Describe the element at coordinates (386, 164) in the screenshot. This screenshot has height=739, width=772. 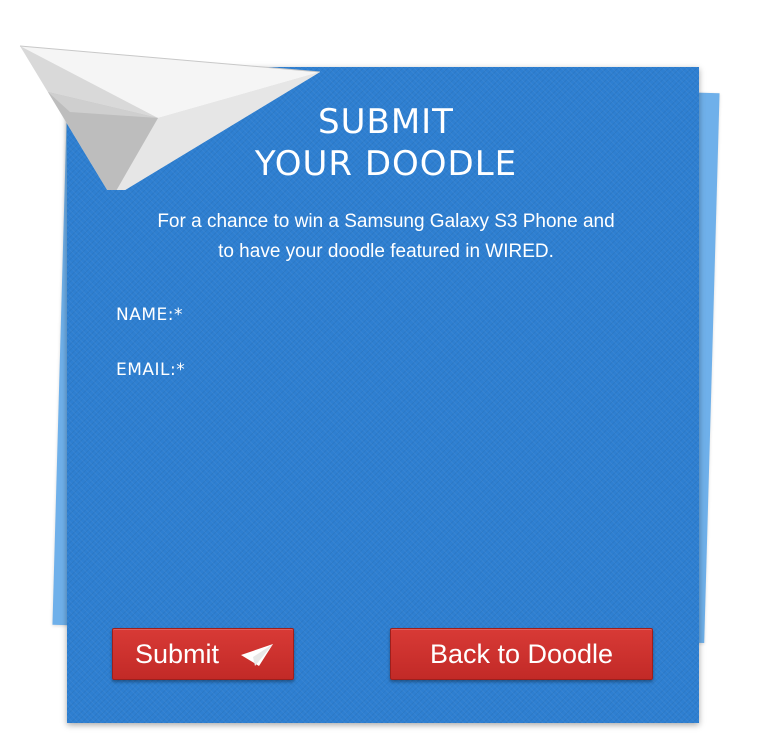
I see `page-title-line-2: YOUR DOODLE` at that location.